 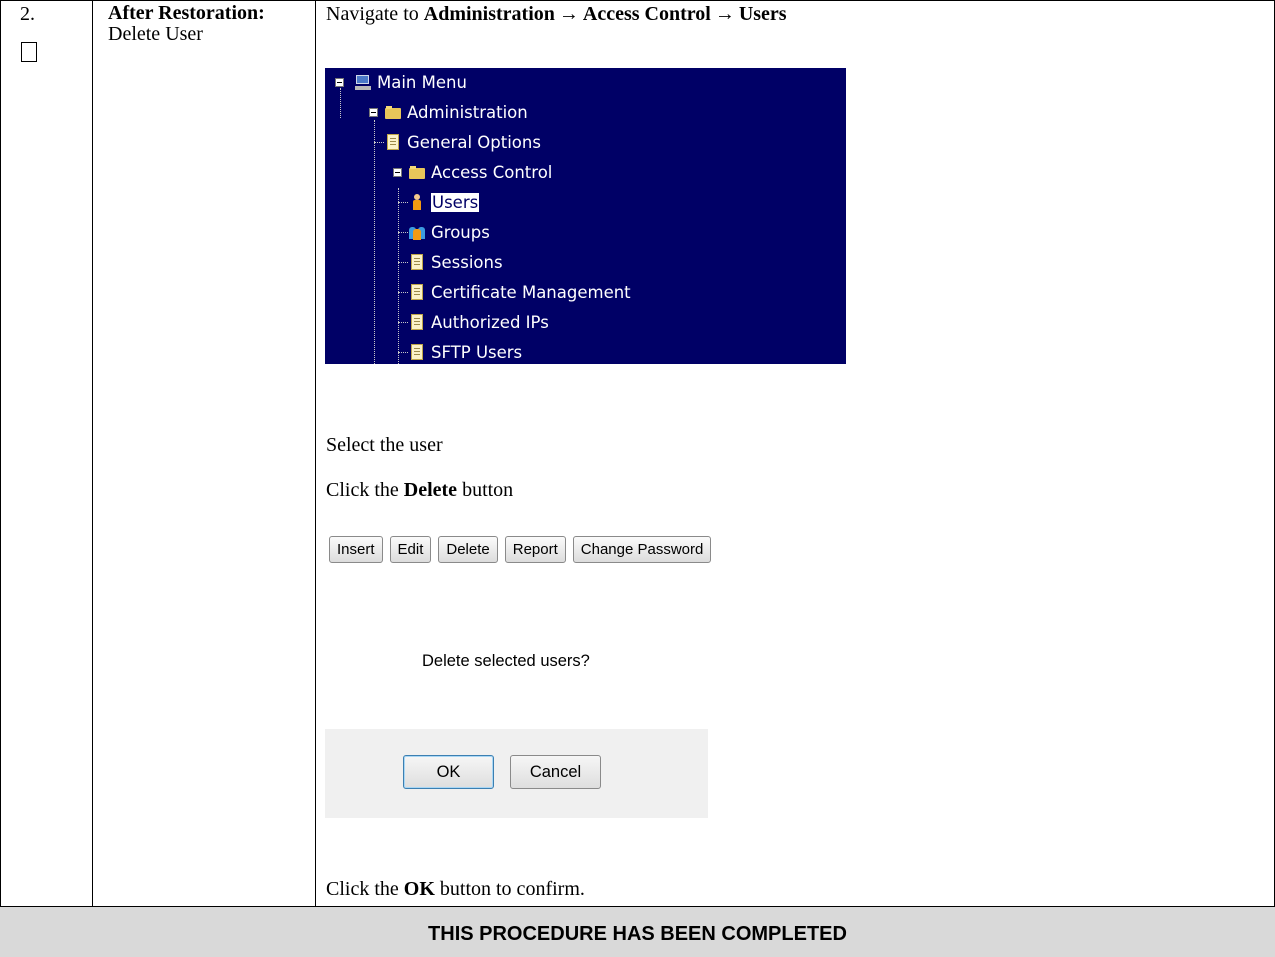 I want to click on insert-button: Insert, so click(x=356, y=549).